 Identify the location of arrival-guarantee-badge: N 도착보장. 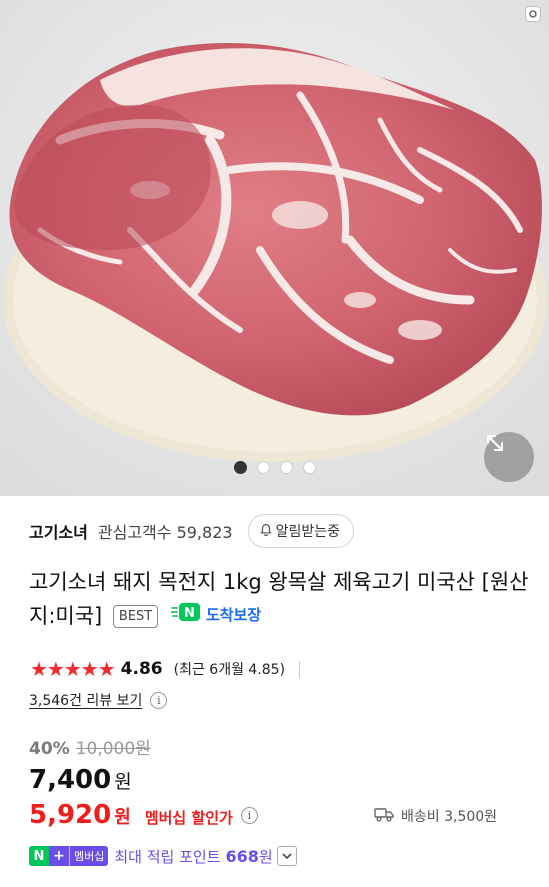
(216, 615).